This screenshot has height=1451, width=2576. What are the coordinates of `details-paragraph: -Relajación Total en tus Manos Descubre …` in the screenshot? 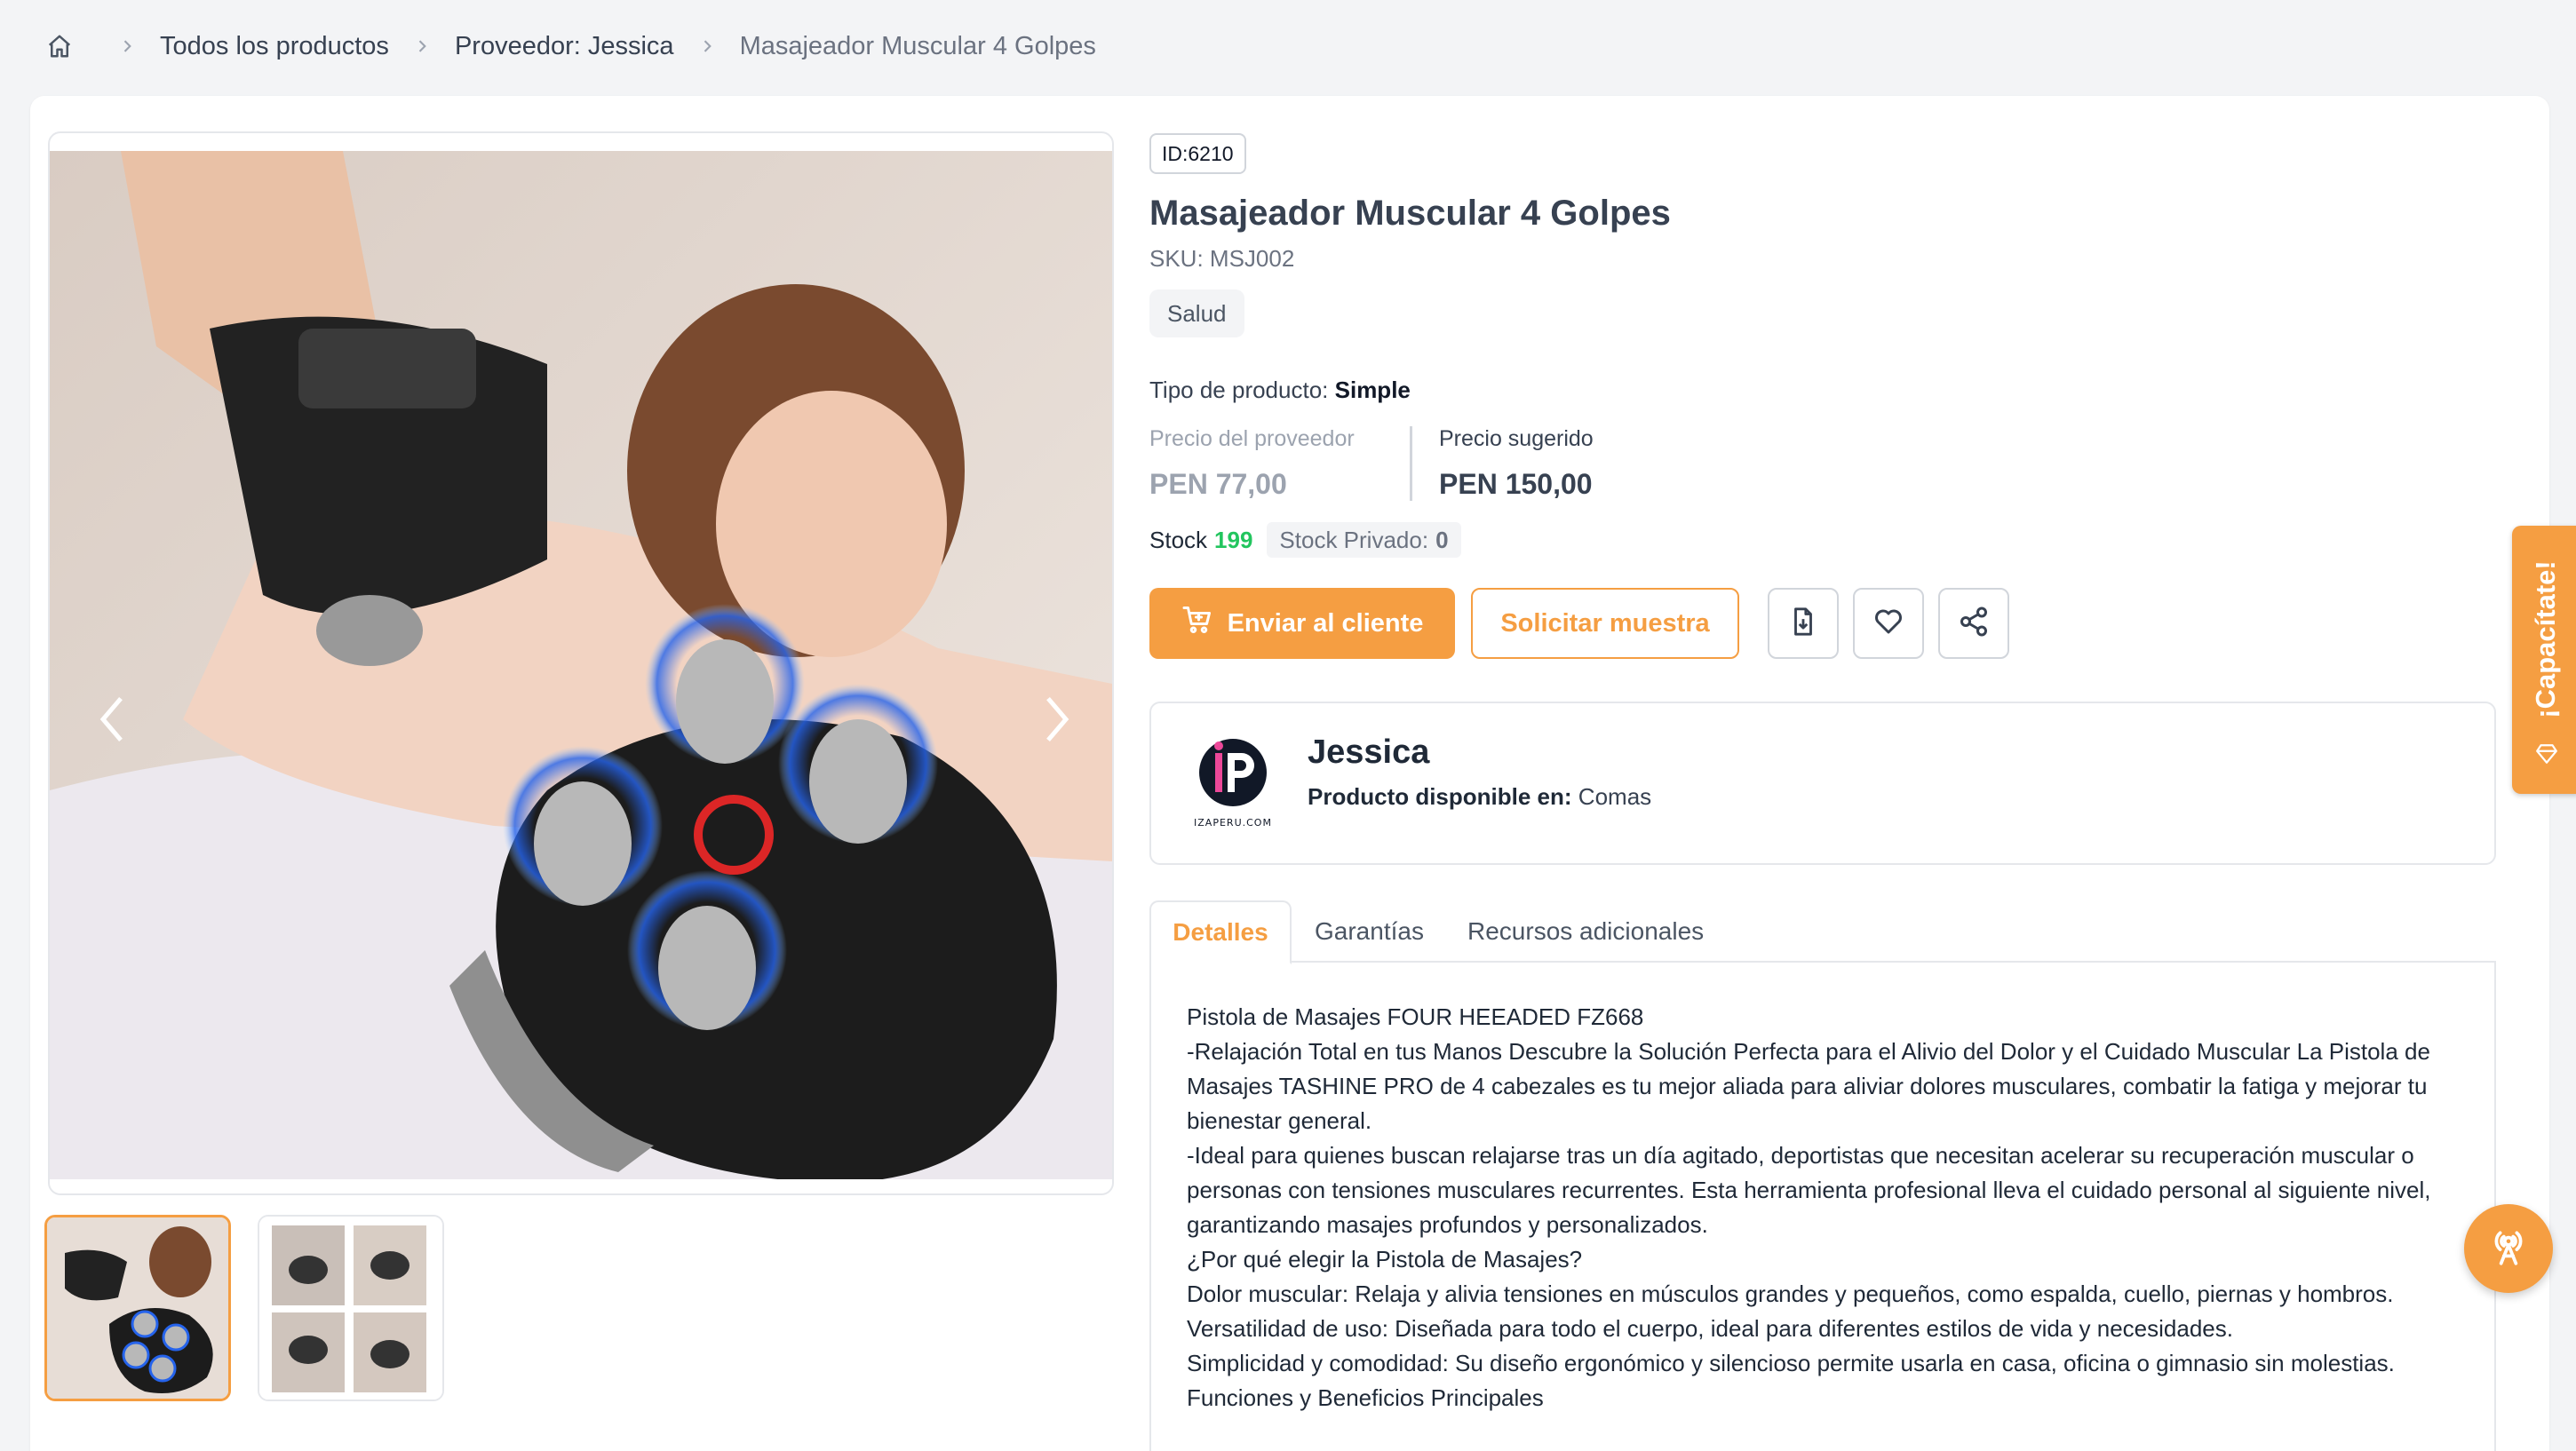 It's located at (1808, 1086).